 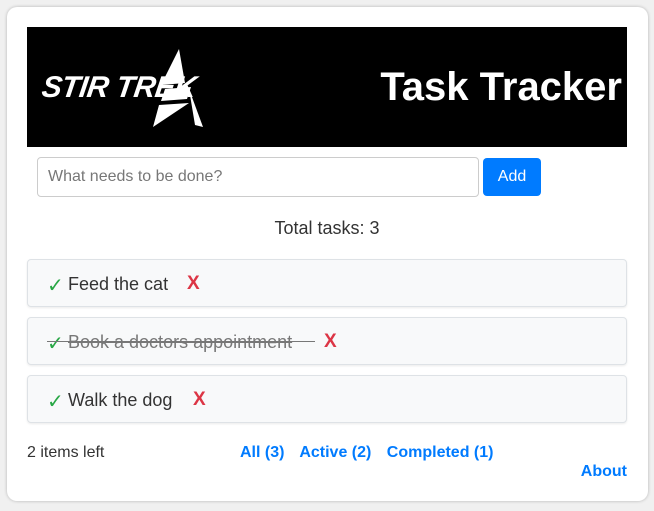 I want to click on new-task-input, so click(x=258, y=177).